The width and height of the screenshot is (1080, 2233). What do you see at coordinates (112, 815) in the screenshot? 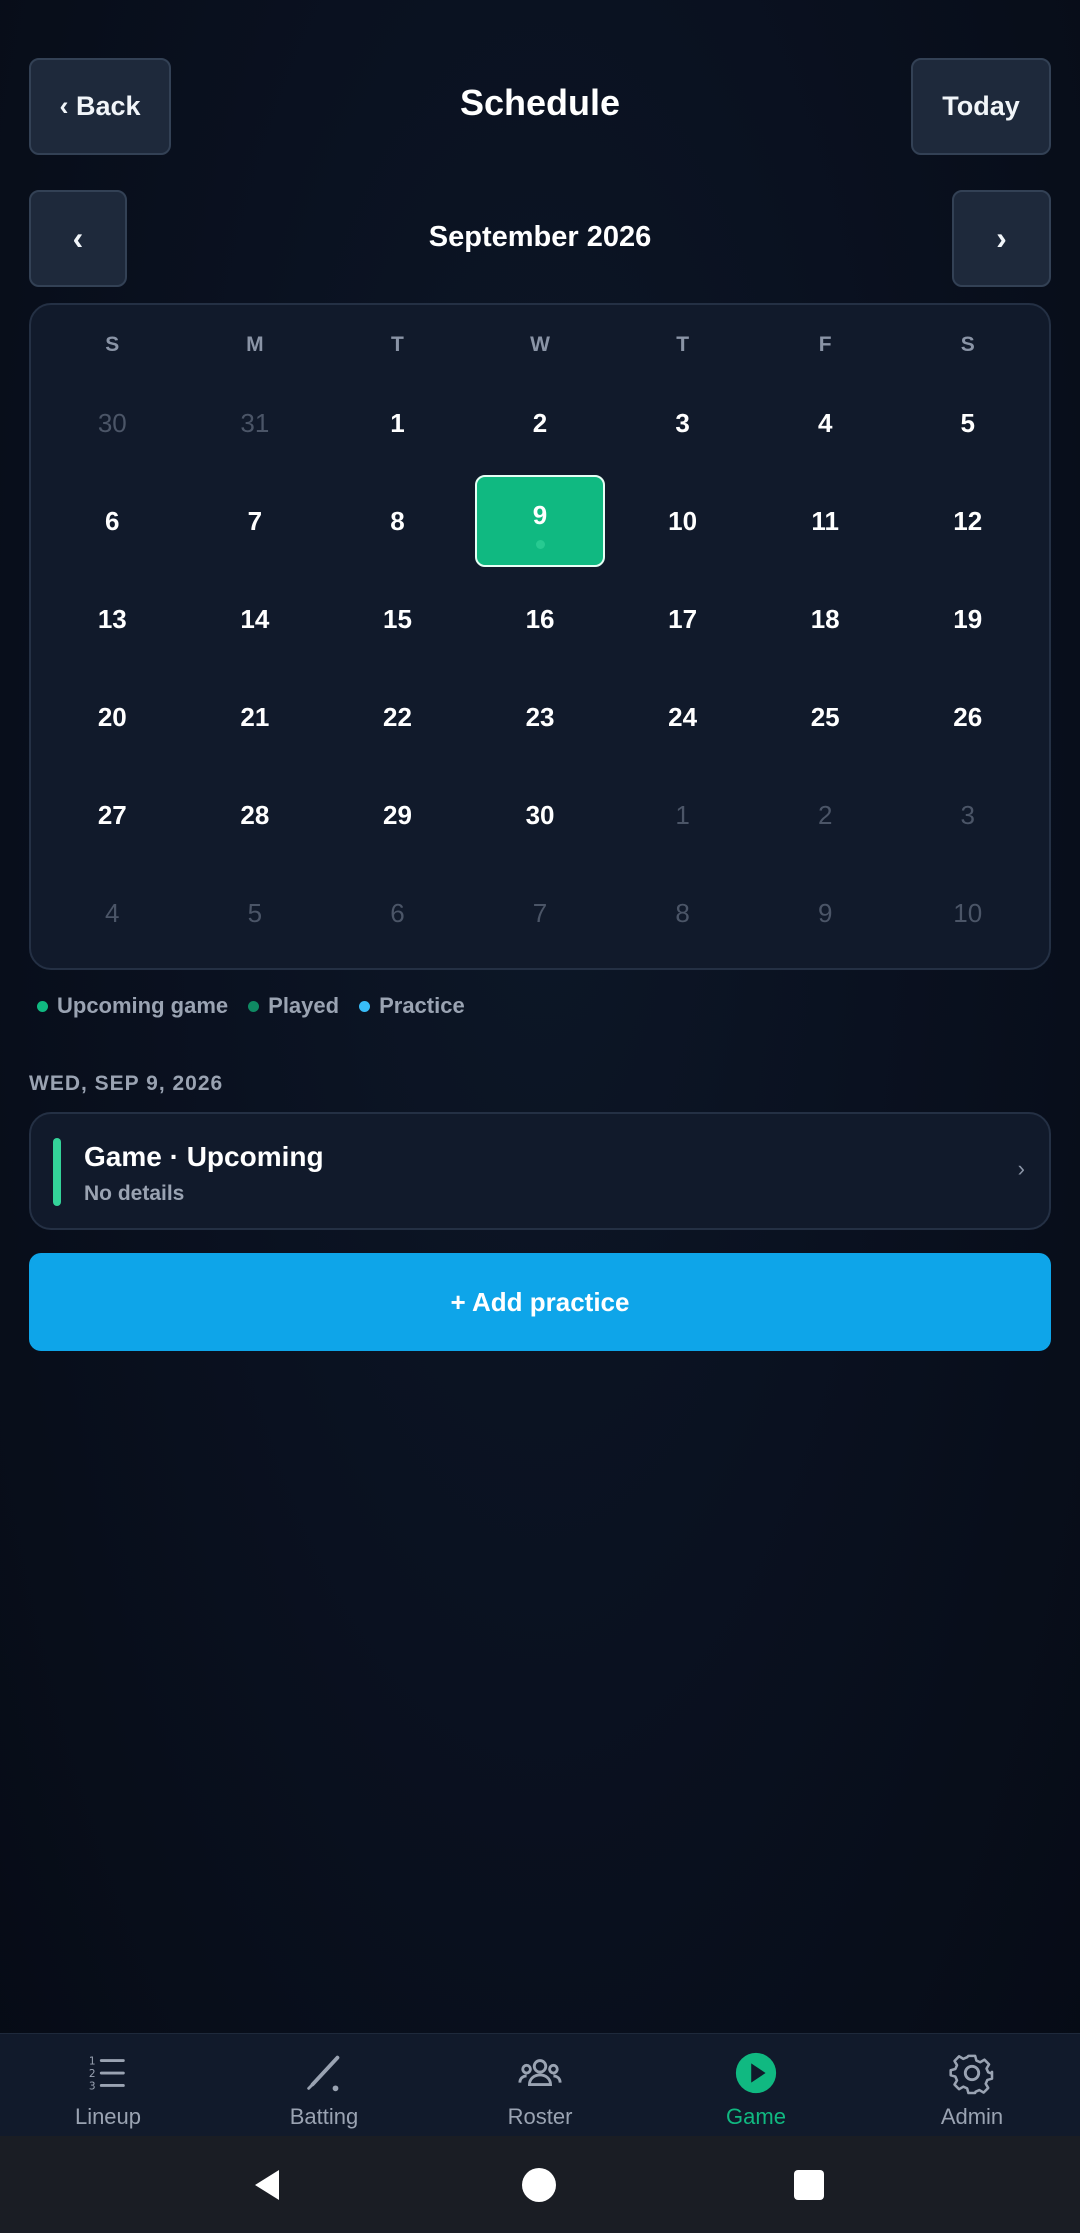
I see `calendar-day: 27` at bounding box center [112, 815].